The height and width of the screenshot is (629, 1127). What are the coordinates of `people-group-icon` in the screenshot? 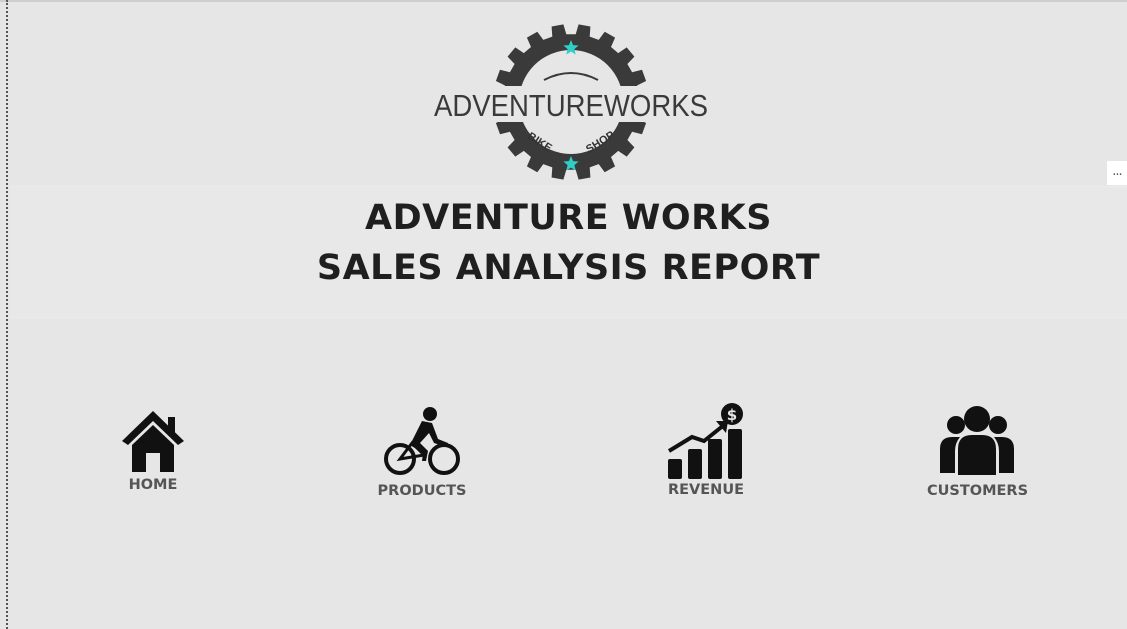 It's located at (977, 440).